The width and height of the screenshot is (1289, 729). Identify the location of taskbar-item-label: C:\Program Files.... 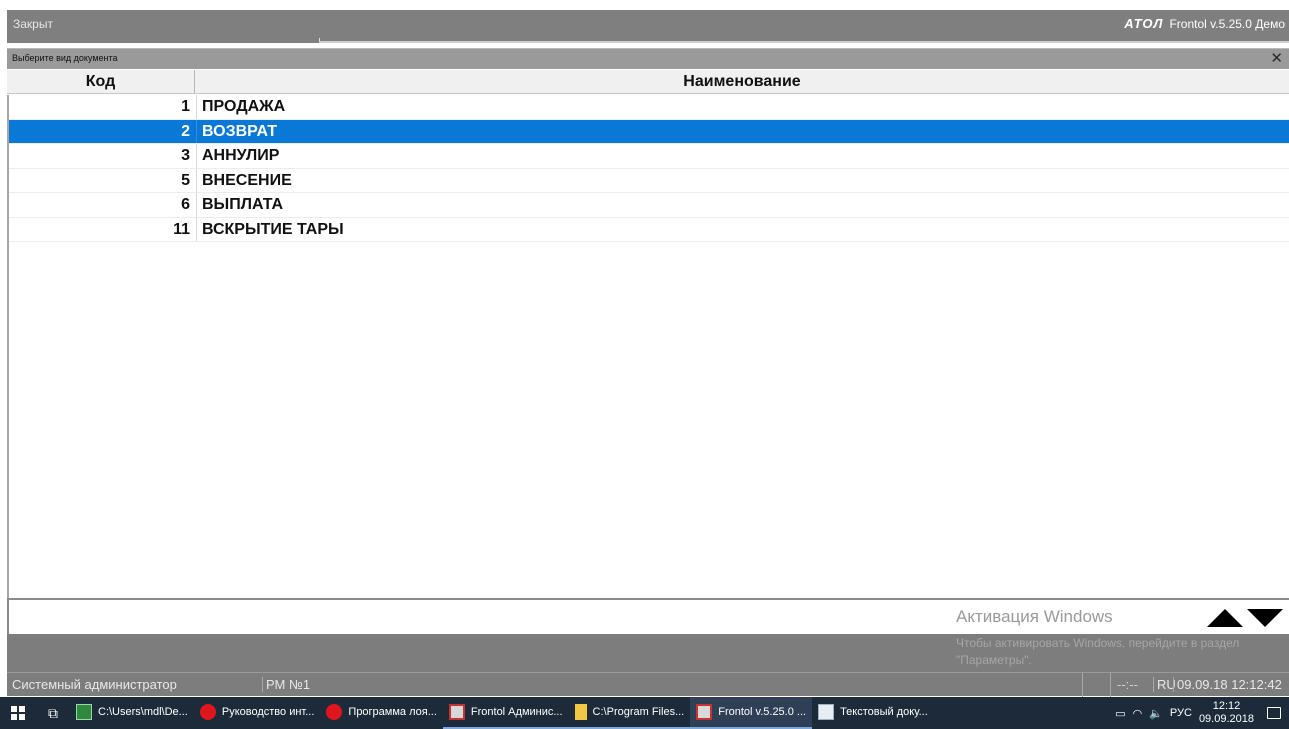
(638, 712).